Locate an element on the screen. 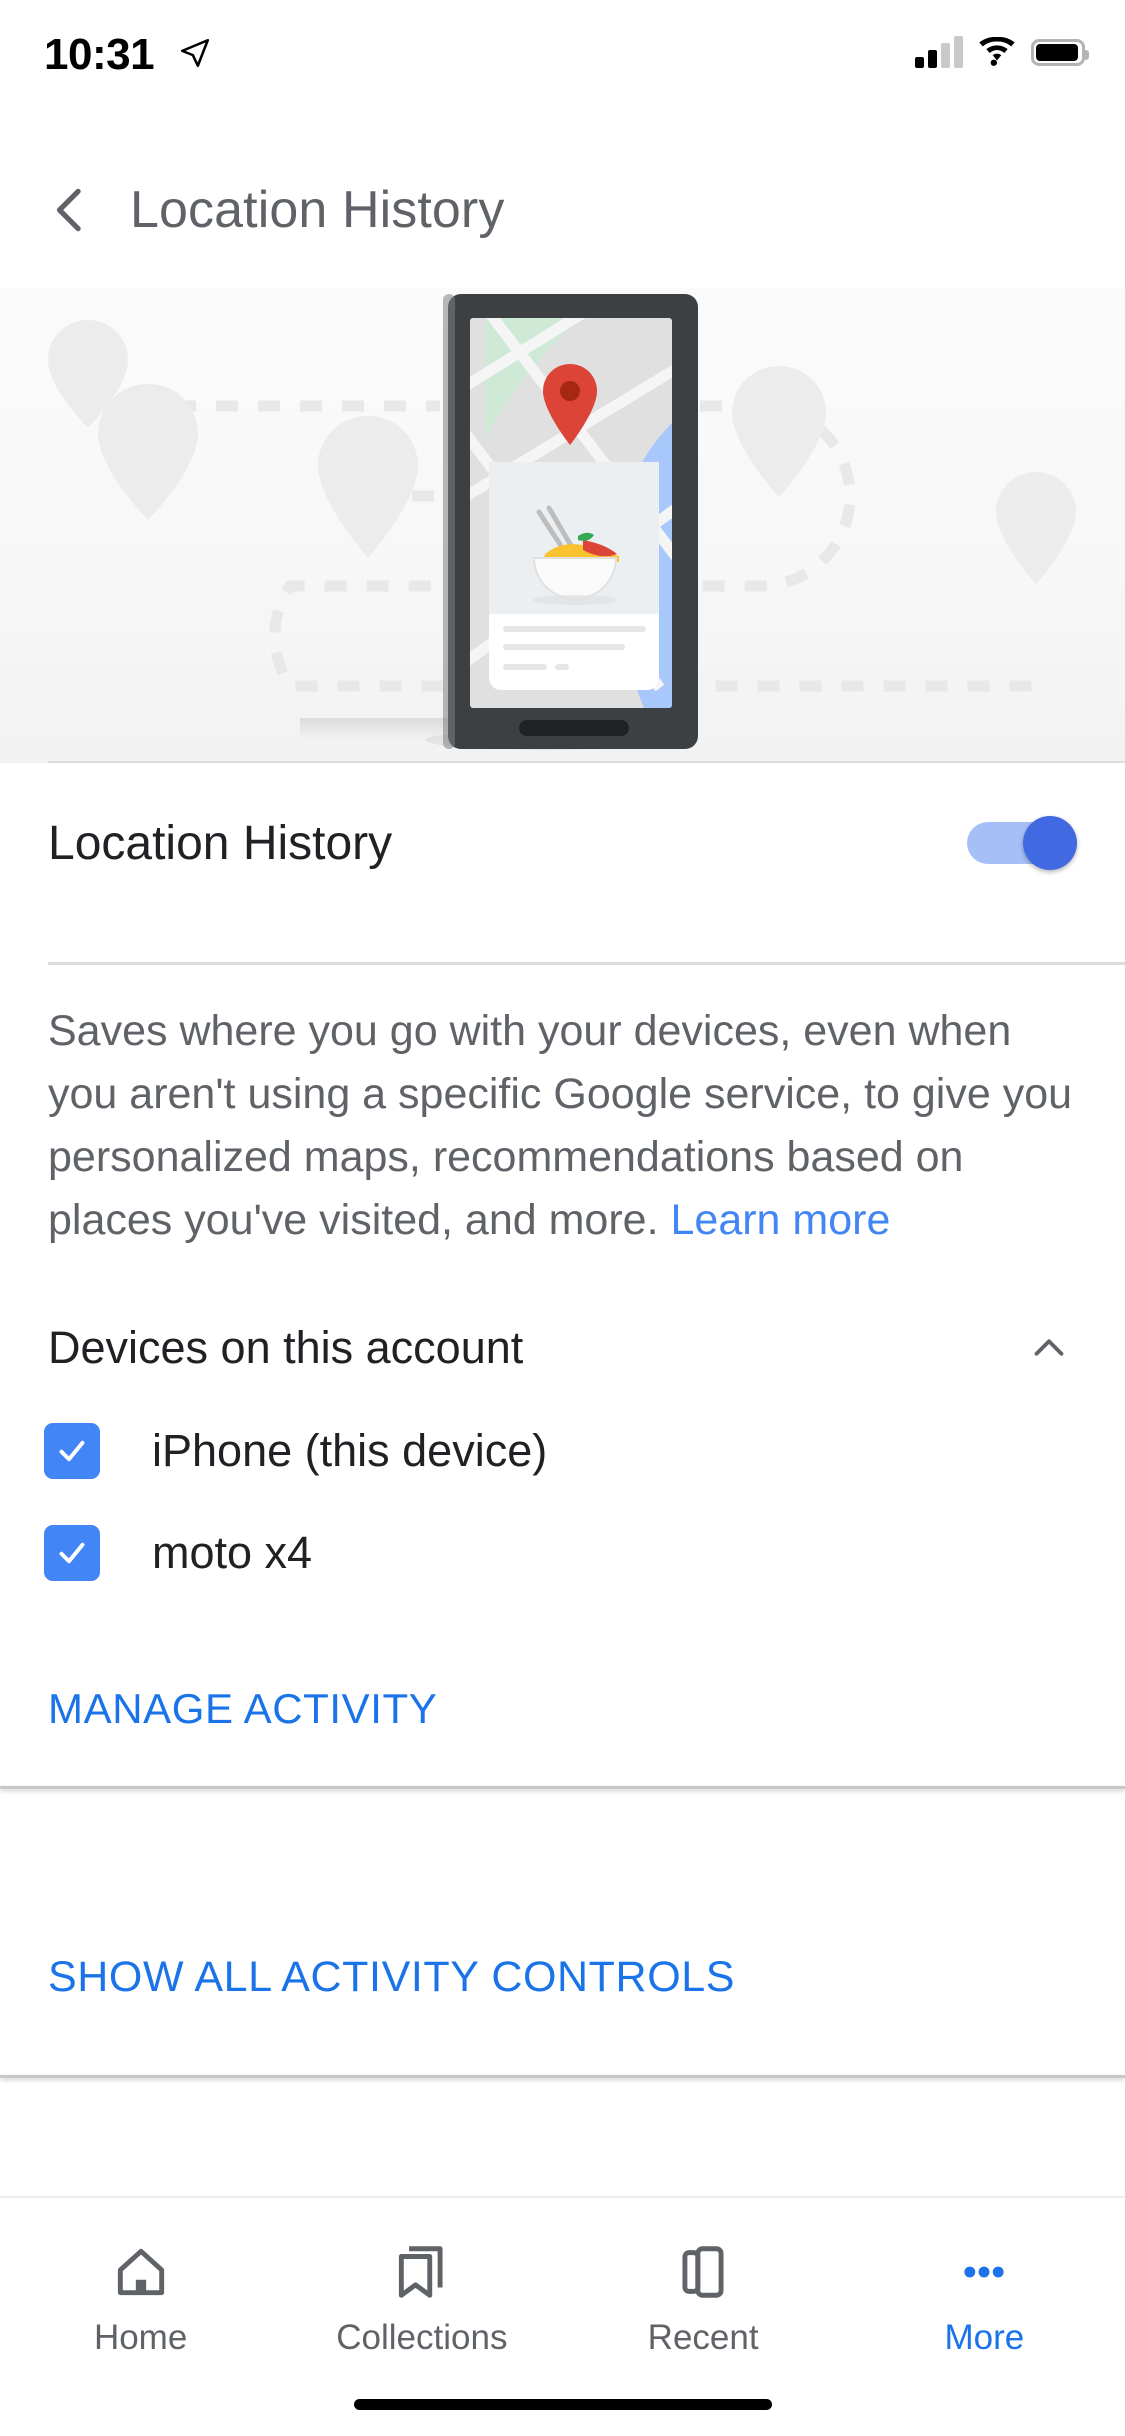 The width and height of the screenshot is (1125, 2436). tab-more: More is located at coordinates (984, 2297).